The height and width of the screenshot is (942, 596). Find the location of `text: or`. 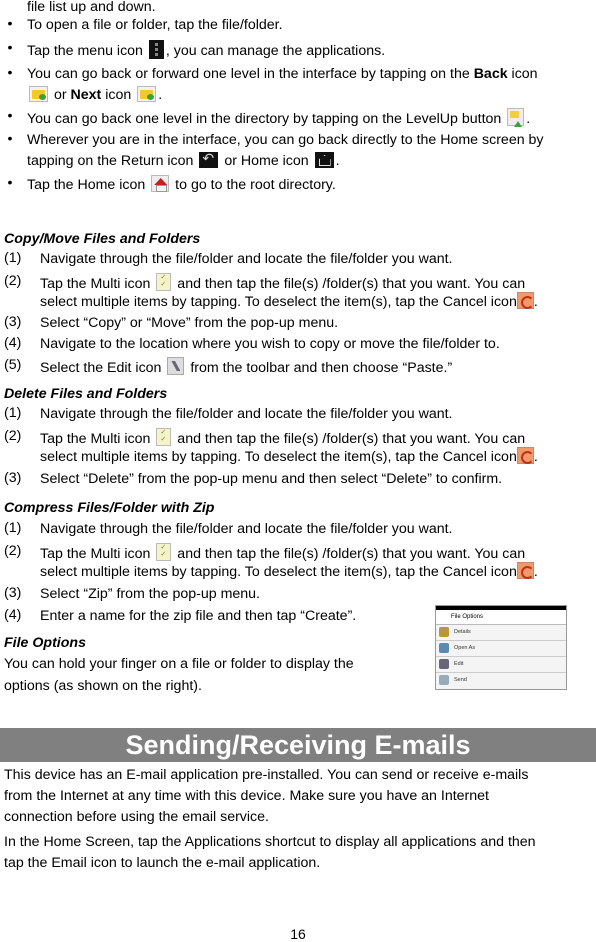

text: or is located at coordinates (60, 95).